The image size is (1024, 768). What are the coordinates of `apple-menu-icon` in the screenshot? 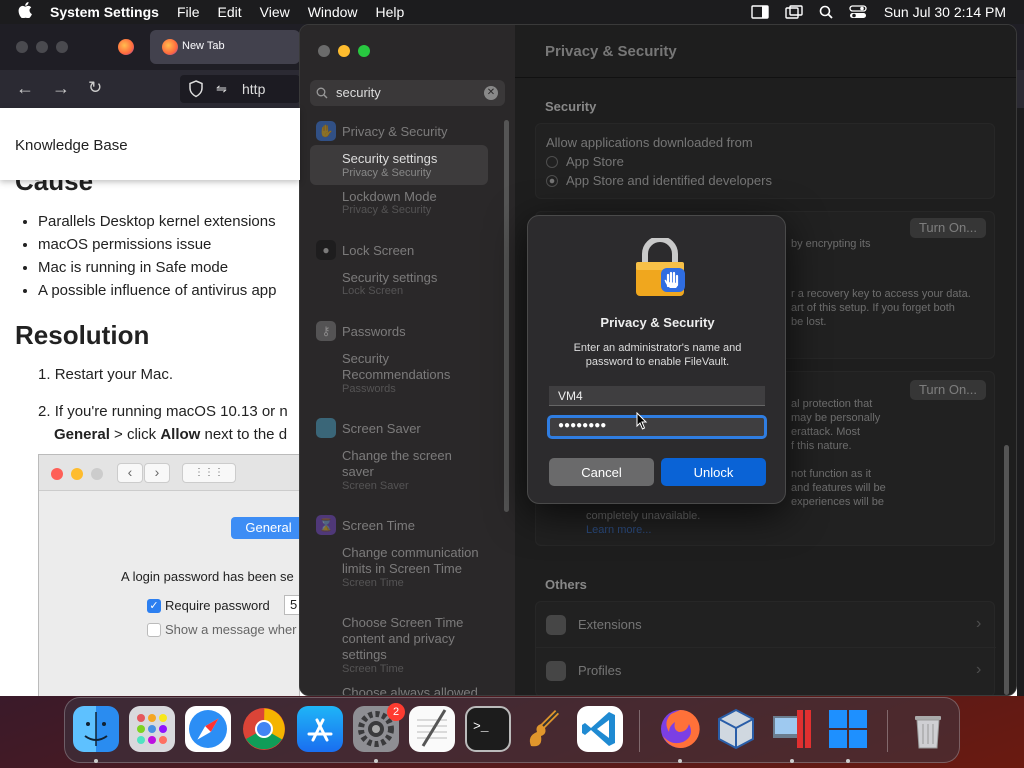 It's located at (20, 12).